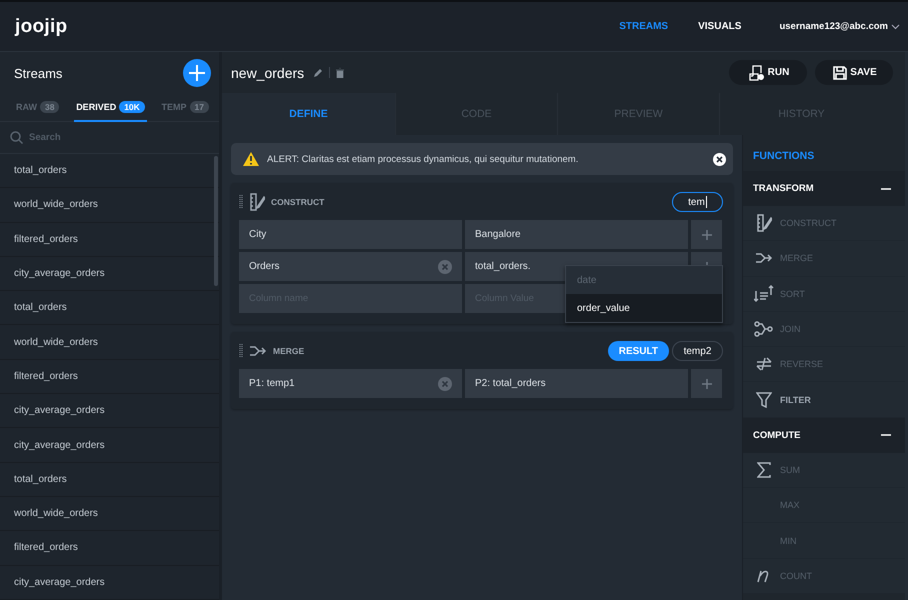  I want to click on count-badge: 17, so click(199, 107).